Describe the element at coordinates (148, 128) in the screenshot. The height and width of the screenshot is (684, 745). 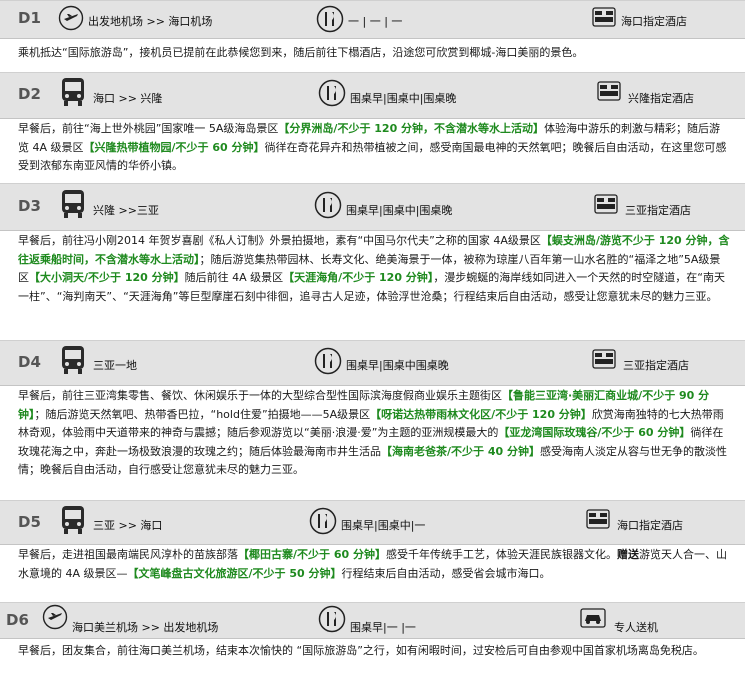
I see `description-text: 早餐后，前往“海上世外桃园”国家唯一 5A级海岛景区` at that location.